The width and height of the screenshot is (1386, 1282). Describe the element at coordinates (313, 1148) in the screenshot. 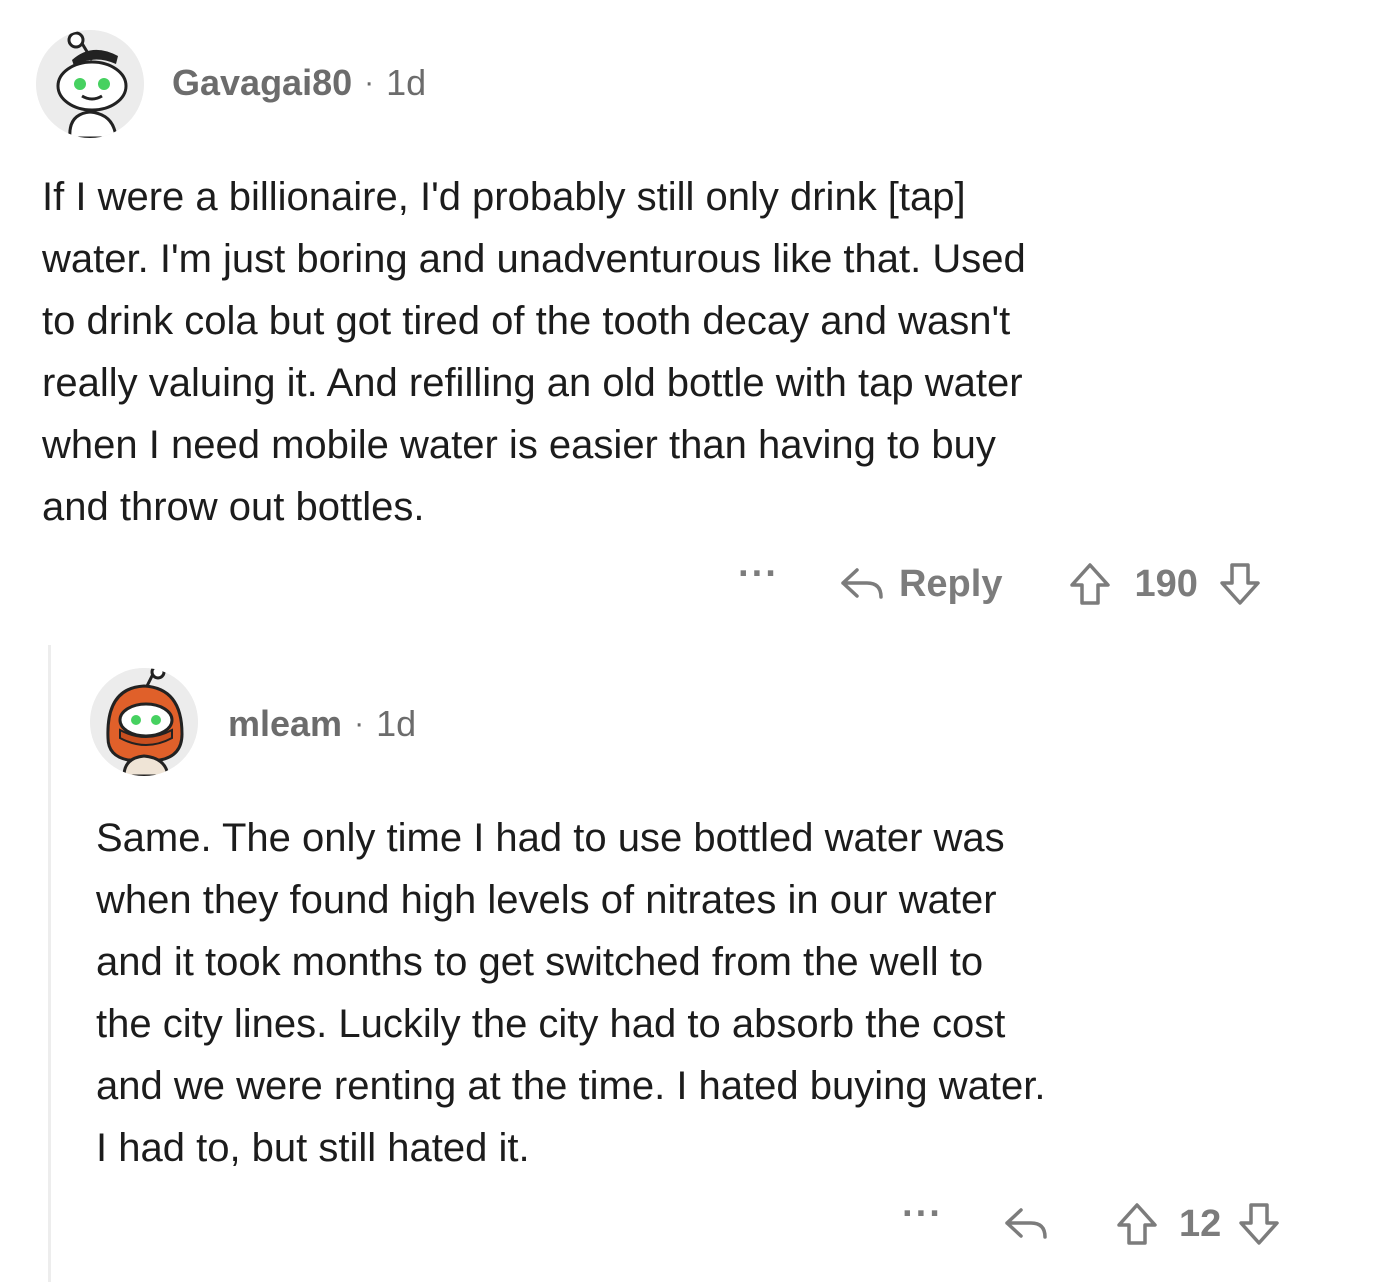

I see `comment-line: I had to, but still hated it.` at that location.